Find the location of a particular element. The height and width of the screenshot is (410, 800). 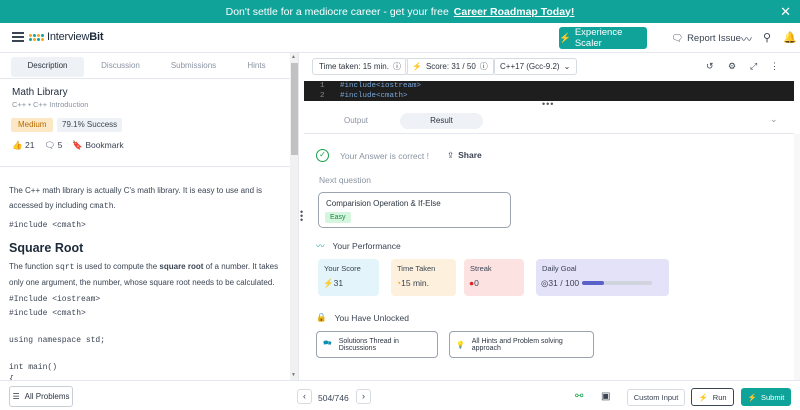

time-card: Time Taken ◔15 min. is located at coordinates (423, 277).